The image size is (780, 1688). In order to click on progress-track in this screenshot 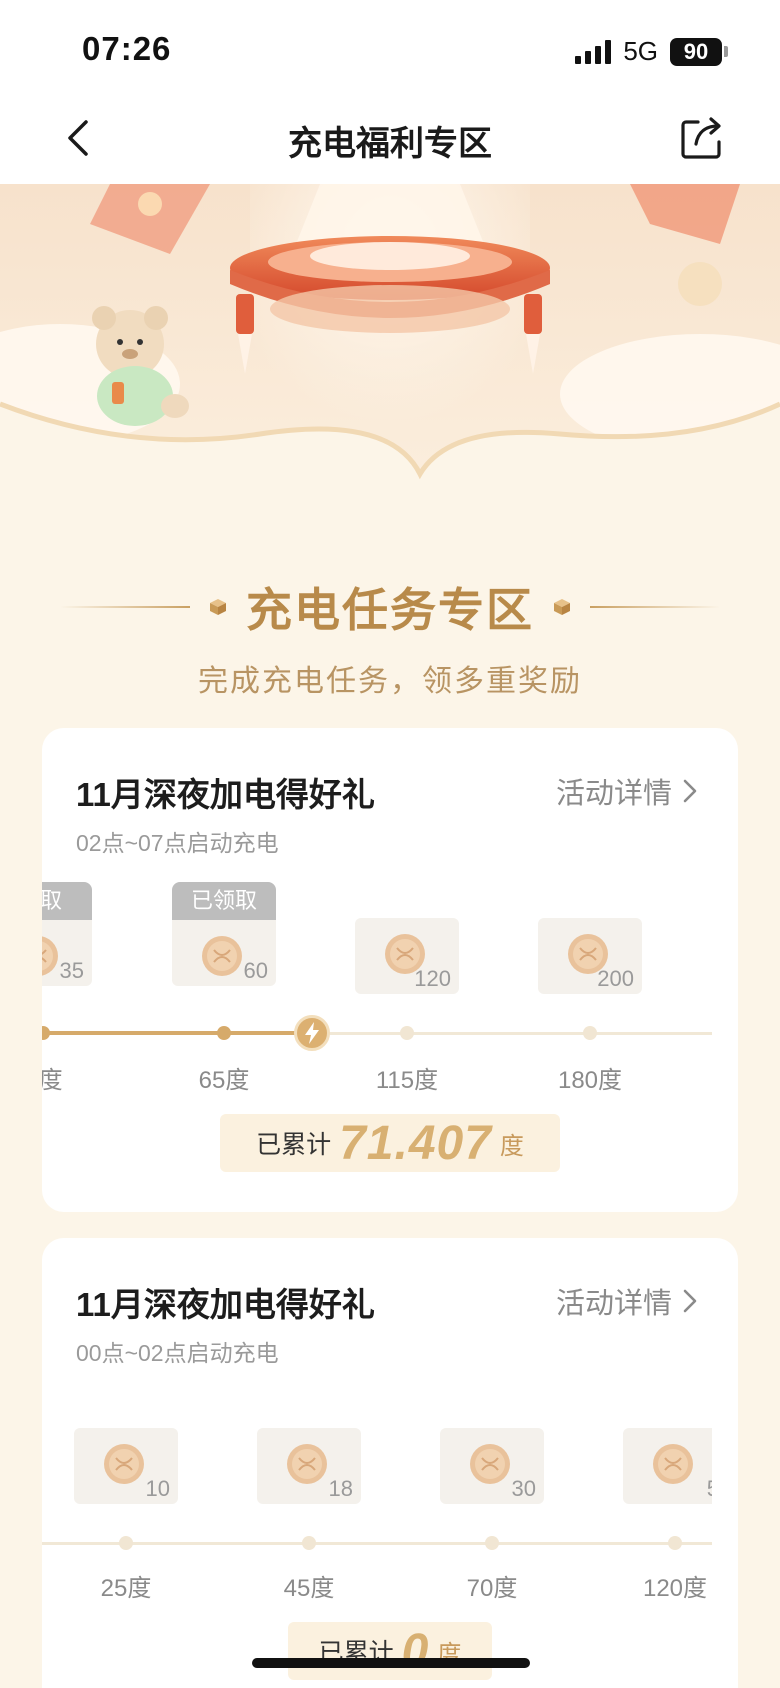, I will do `click(377, 1543)`.